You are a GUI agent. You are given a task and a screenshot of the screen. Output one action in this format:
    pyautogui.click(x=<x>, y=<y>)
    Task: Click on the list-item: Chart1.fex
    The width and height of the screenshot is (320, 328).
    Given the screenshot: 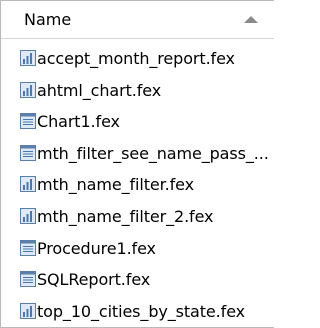 What is the action you would take?
    pyautogui.click(x=137, y=122)
    